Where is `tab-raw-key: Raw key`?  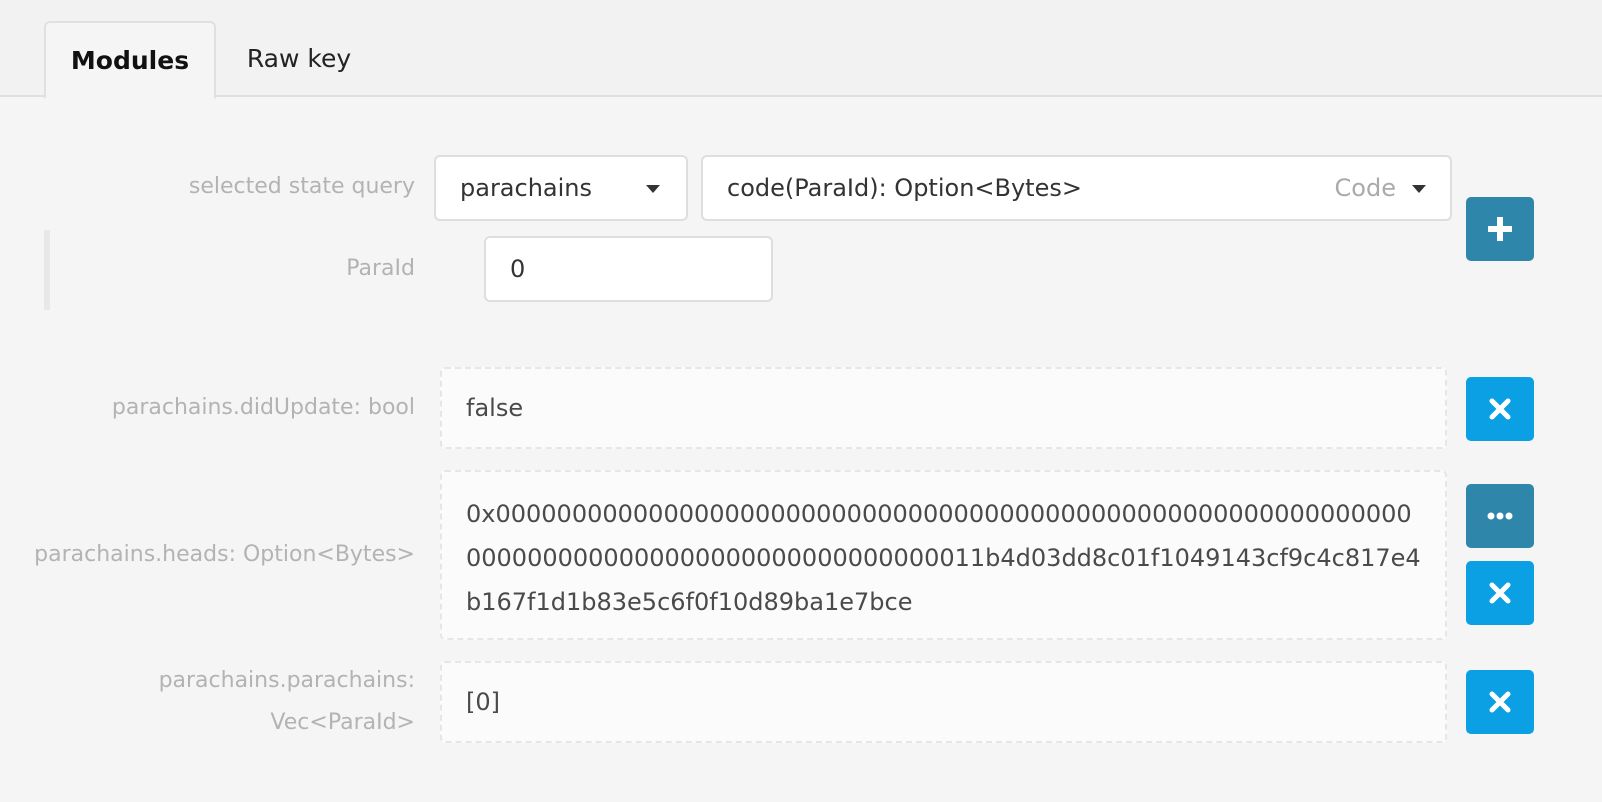
tab-raw-key: Raw key is located at coordinates (299, 60).